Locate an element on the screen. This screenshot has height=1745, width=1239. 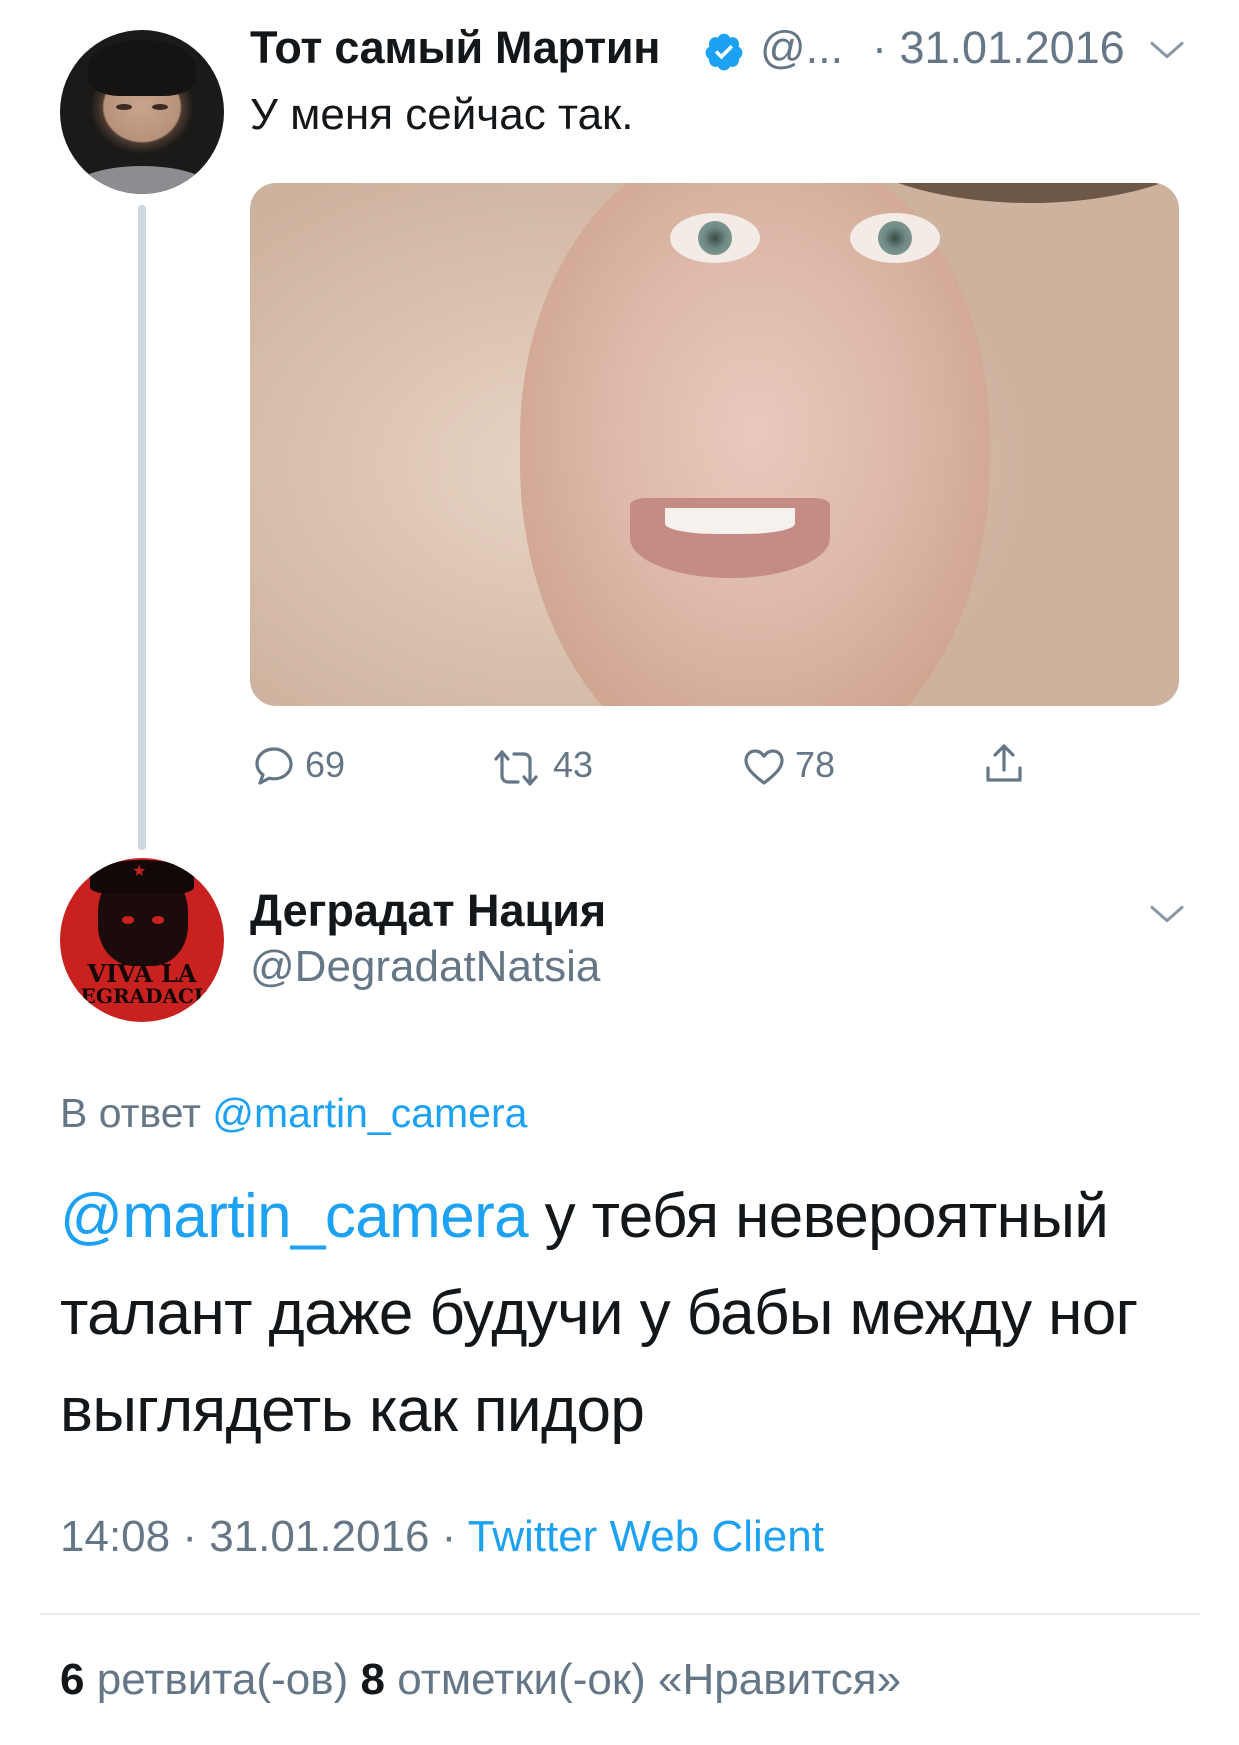
thread-connector-line is located at coordinates (142, 527).